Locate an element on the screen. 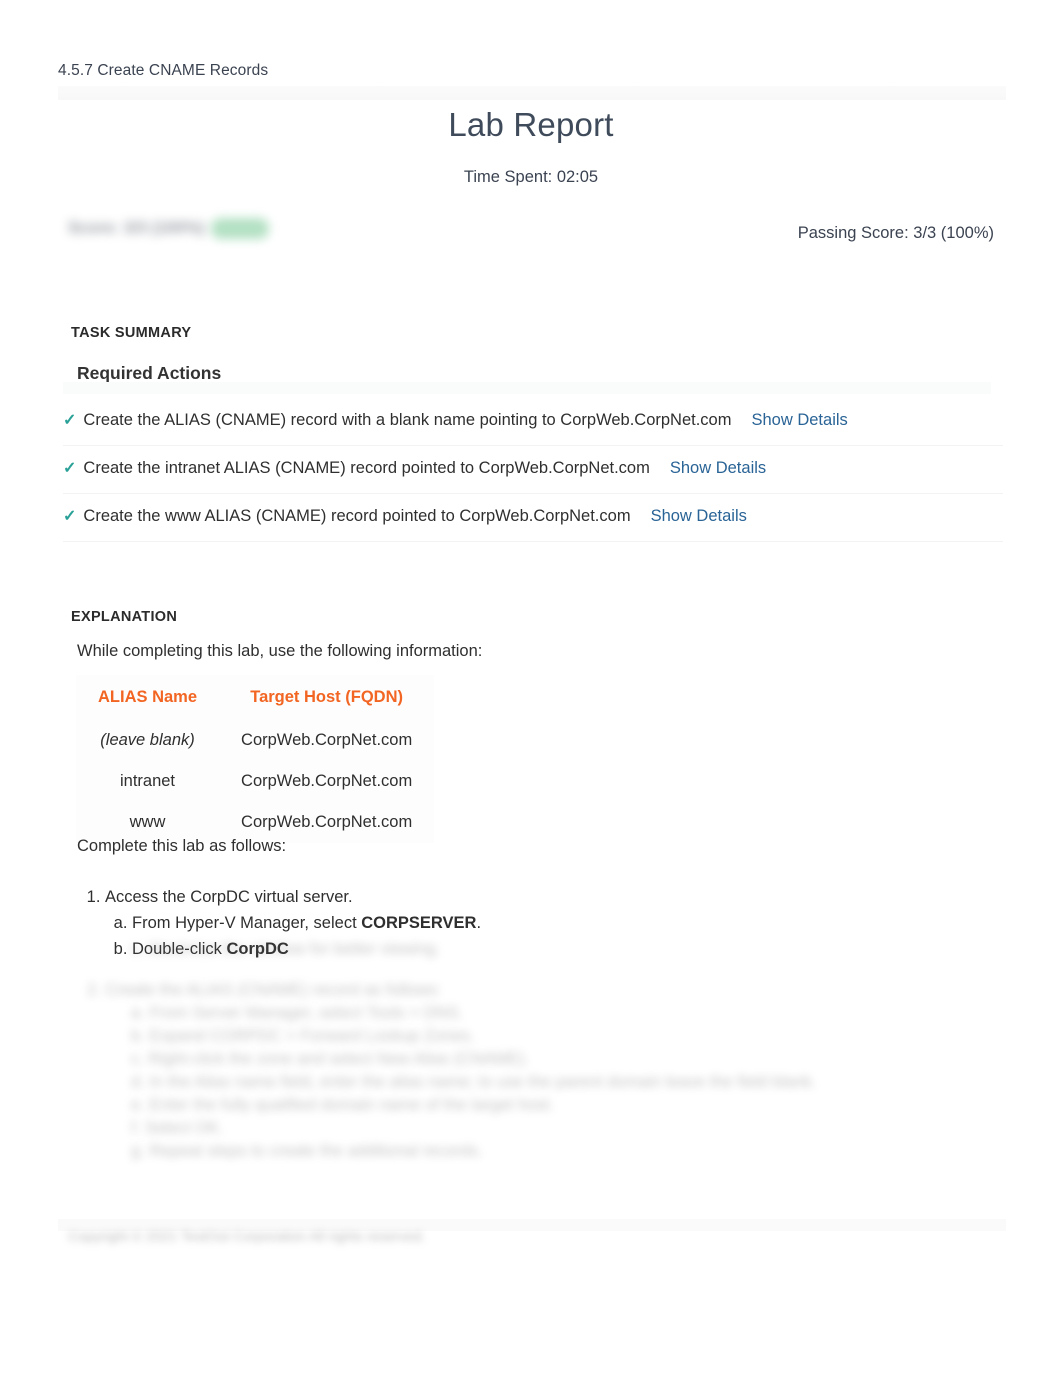  pass-badge: Pass is located at coordinates (240, 228).